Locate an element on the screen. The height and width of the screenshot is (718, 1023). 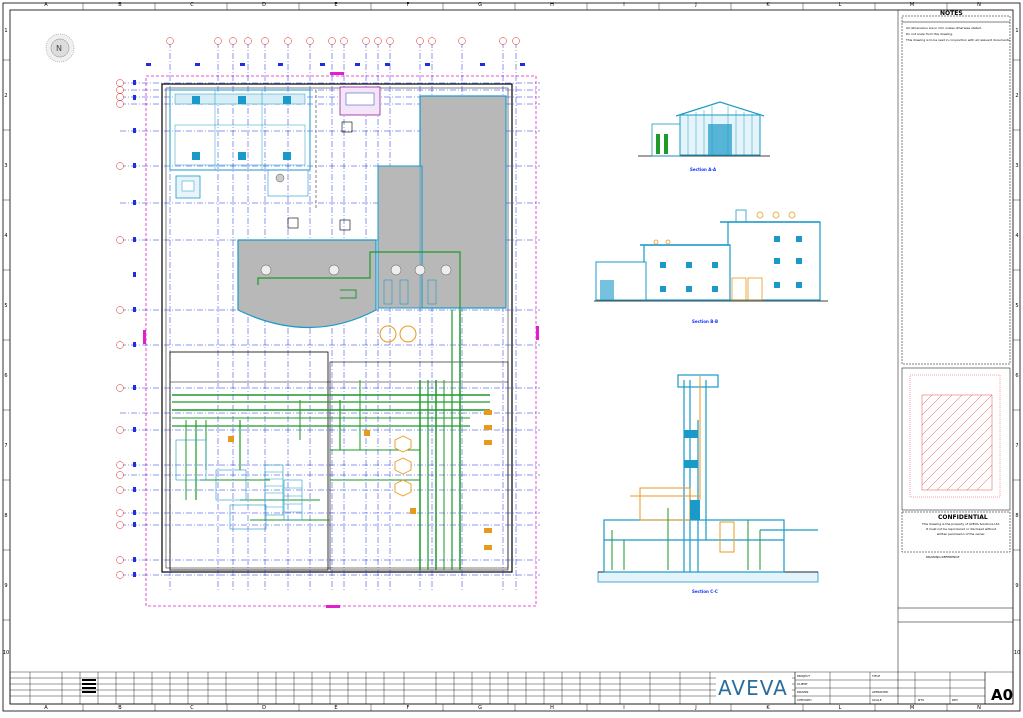
tb-title-label: TITLE is located at coordinates (876, 676).